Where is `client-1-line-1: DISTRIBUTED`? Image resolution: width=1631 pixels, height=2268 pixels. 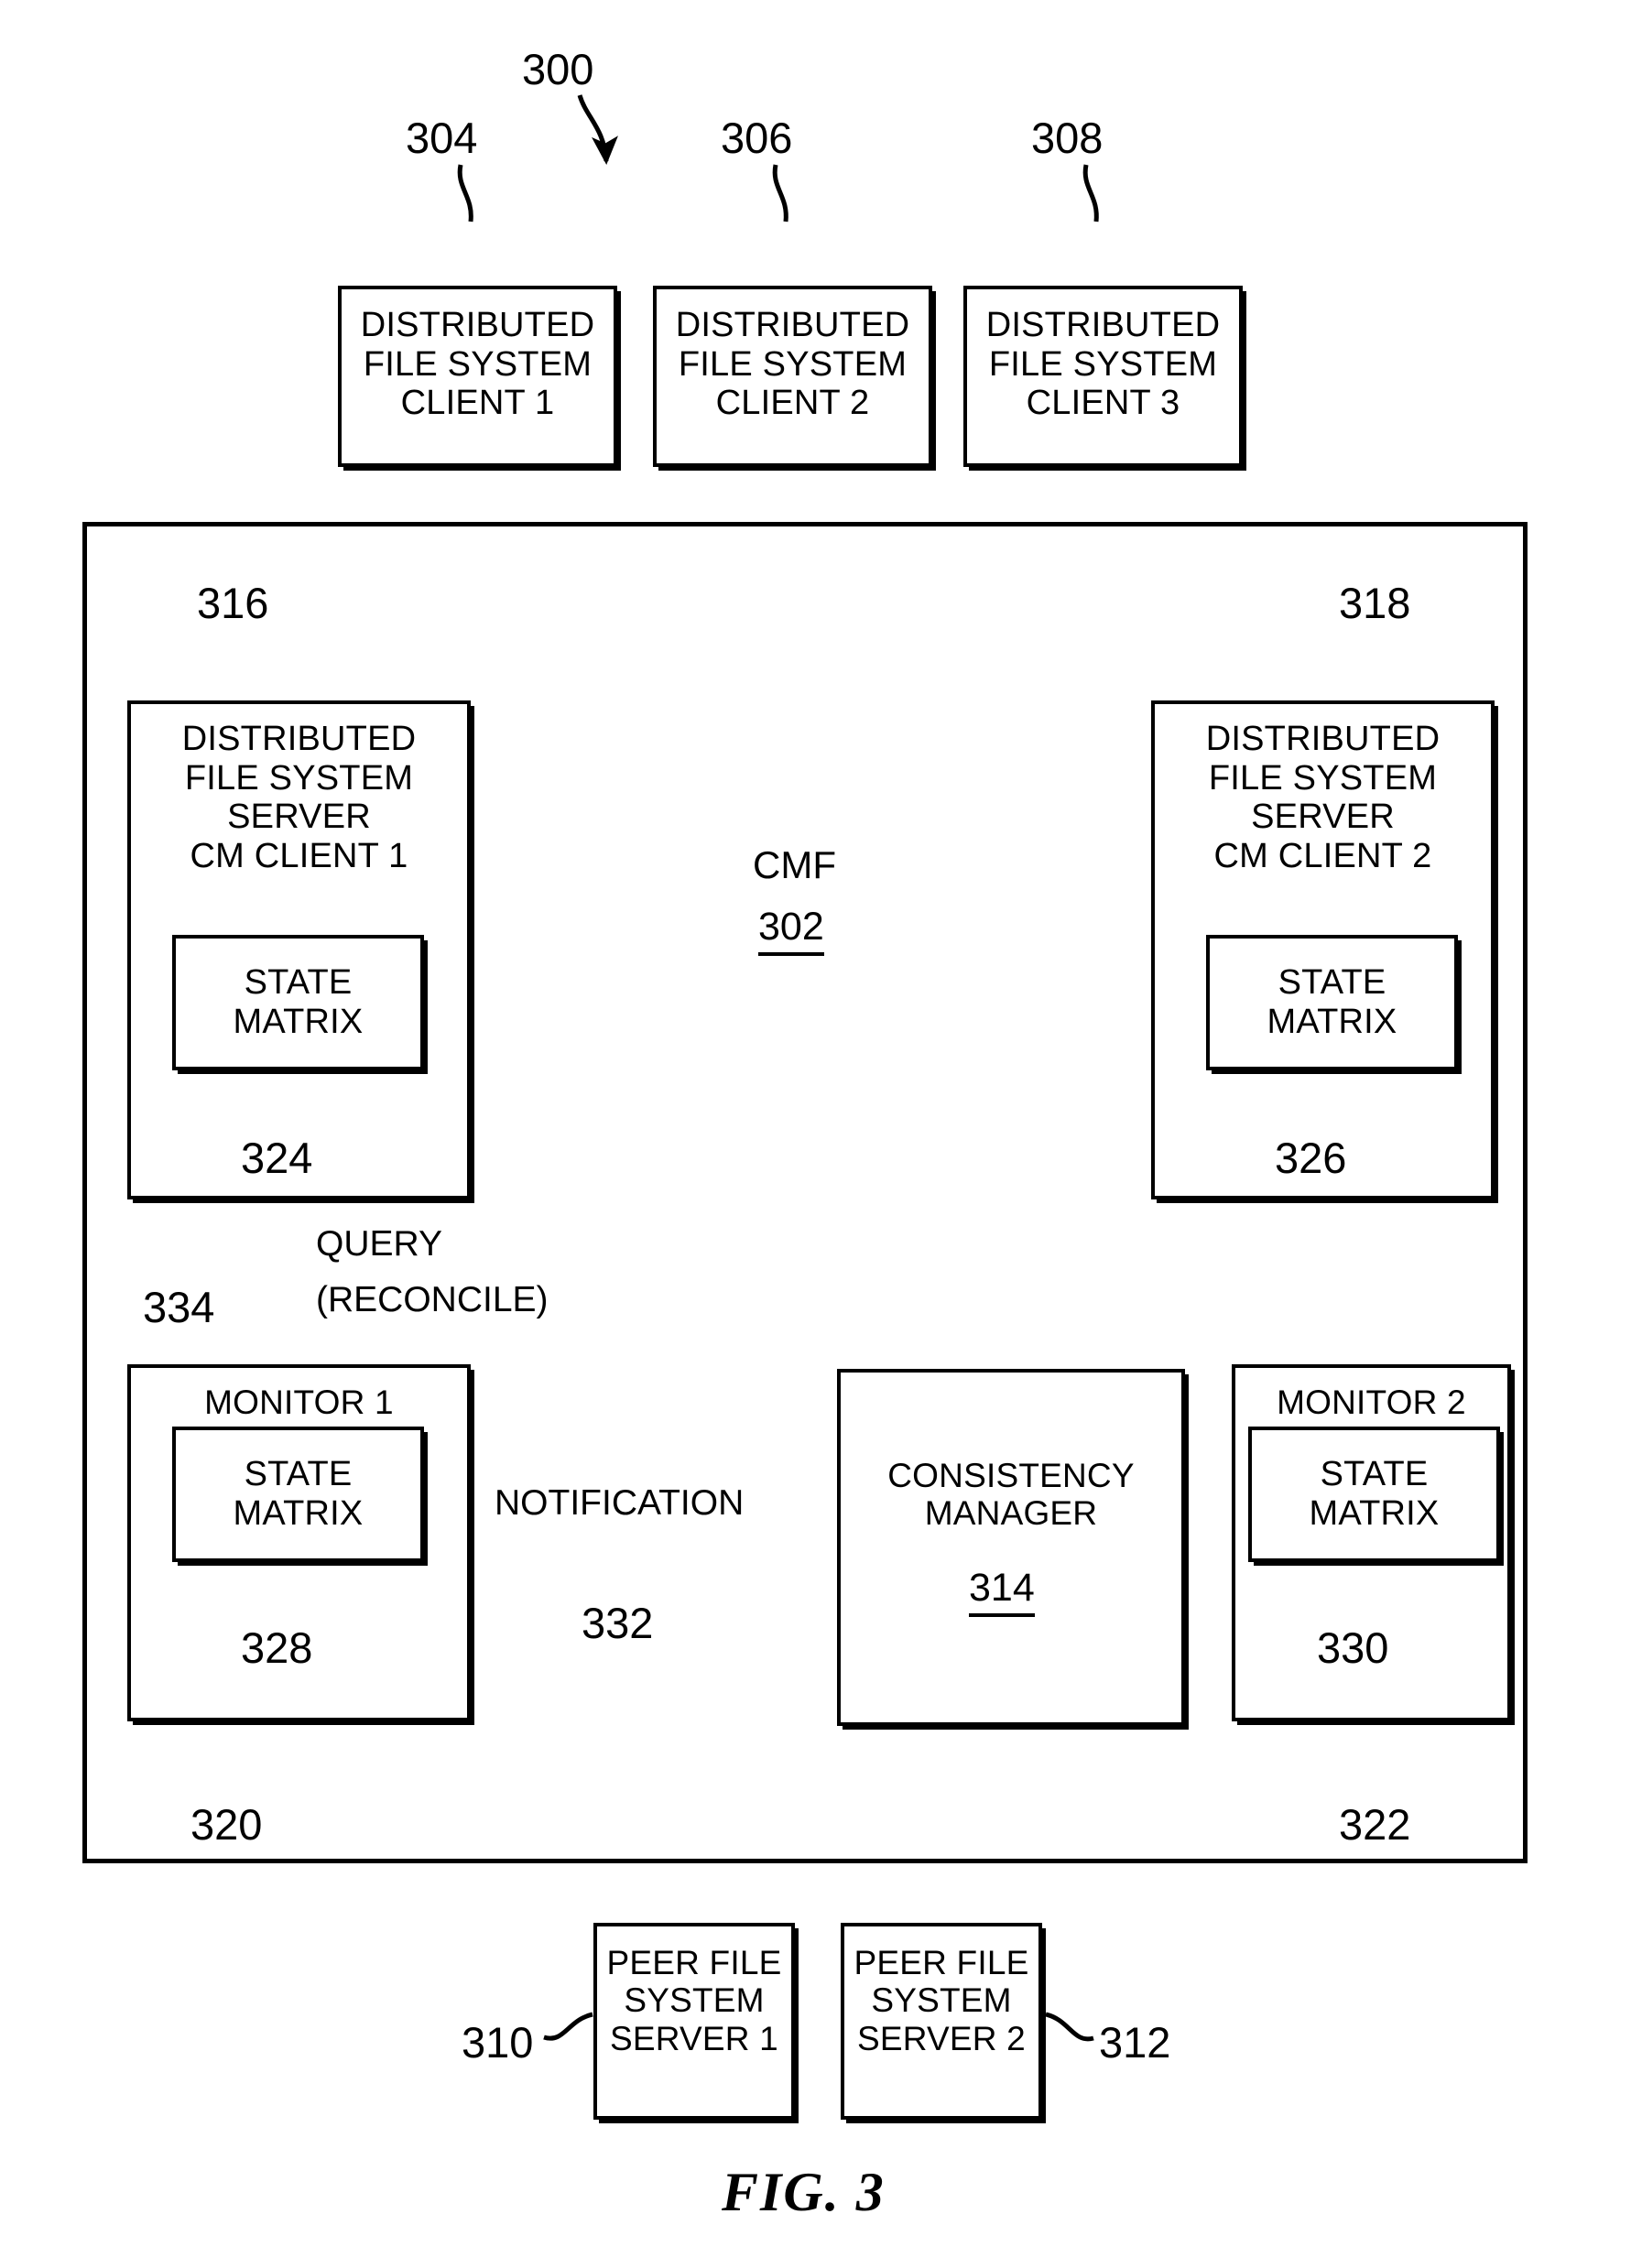
client-1-line-1: DISTRIBUTED is located at coordinates (477, 325).